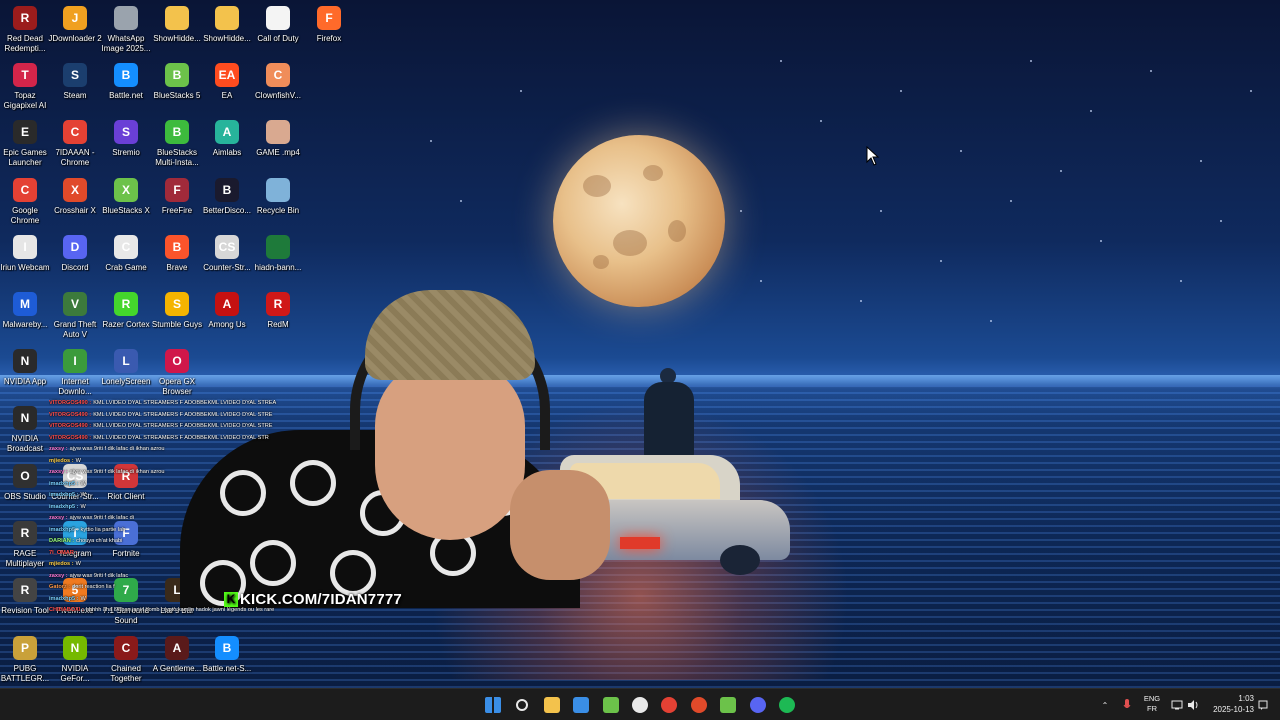 Image resolution: width=1280 pixels, height=720 pixels. Describe the element at coordinates (75, 31) in the screenshot. I see `desktop-icon: J JDownloader 2` at that location.